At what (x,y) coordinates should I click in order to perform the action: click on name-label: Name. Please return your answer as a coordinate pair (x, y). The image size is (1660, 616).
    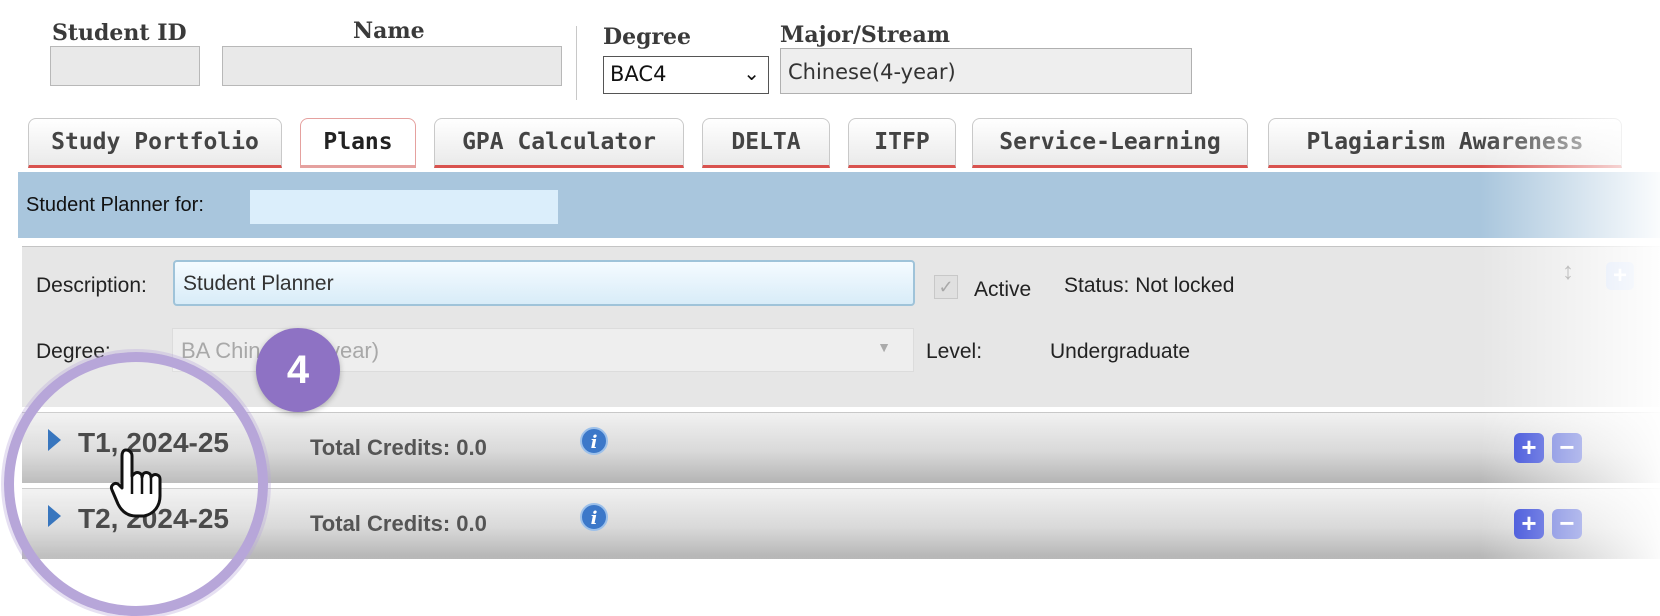
    Looking at the image, I should click on (389, 31).